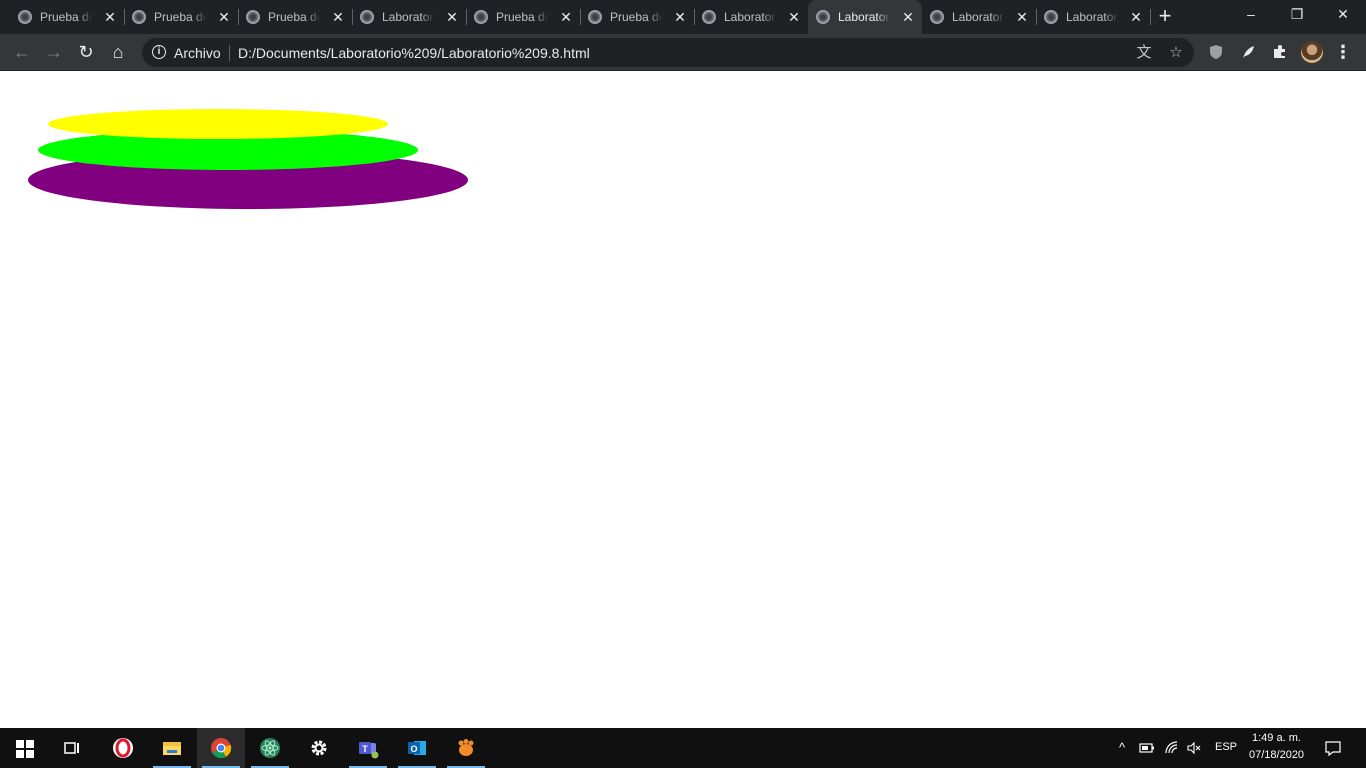 This screenshot has height=768, width=1366. Describe the element at coordinates (1226, 747) in the screenshot. I see `language-indicator: ESP` at that location.